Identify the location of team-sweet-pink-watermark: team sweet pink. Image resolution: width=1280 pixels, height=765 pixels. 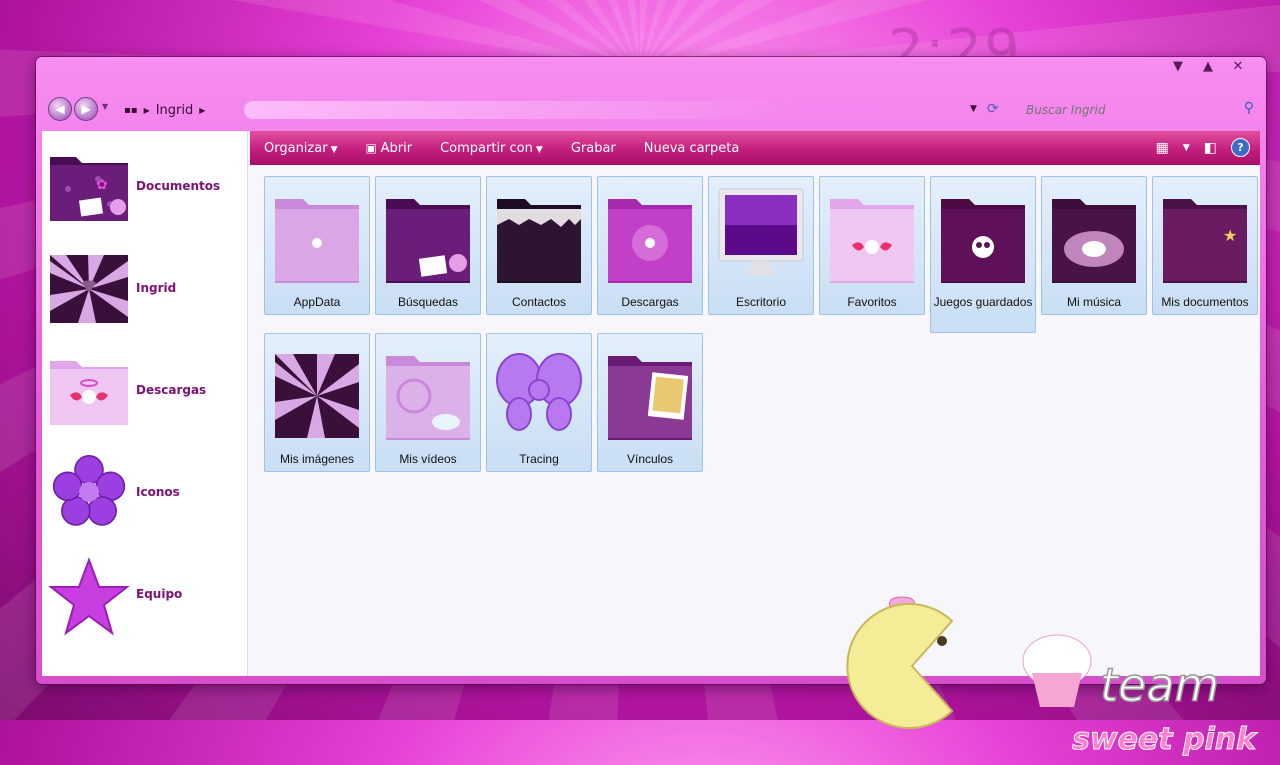
(1052, 671).